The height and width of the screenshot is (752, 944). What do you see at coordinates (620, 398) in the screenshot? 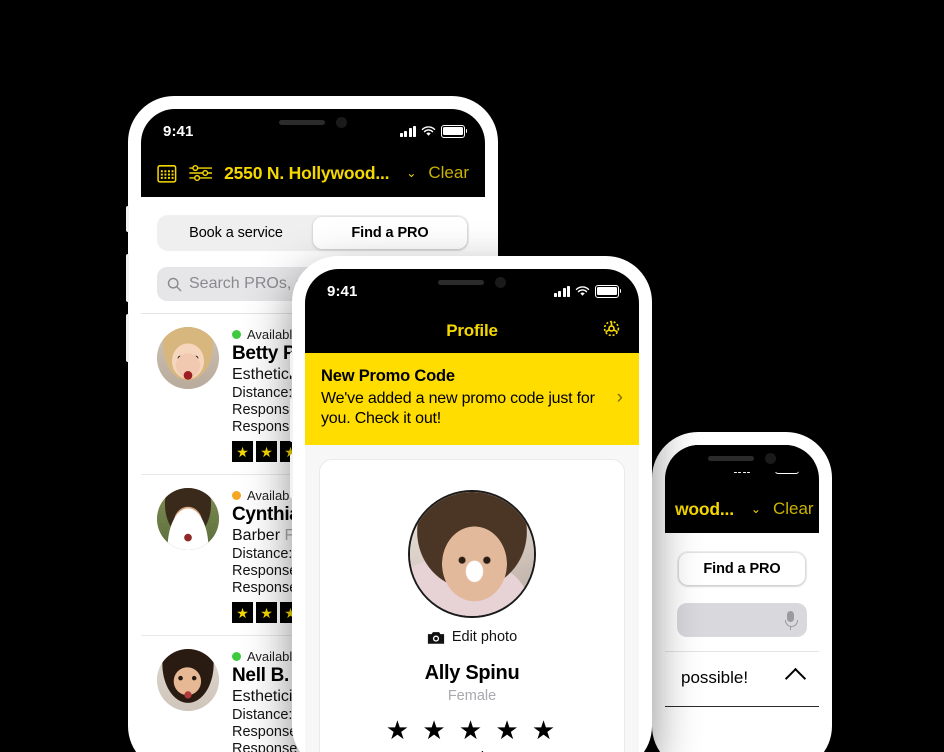
I see `chevron-right-icon: ›` at bounding box center [620, 398].